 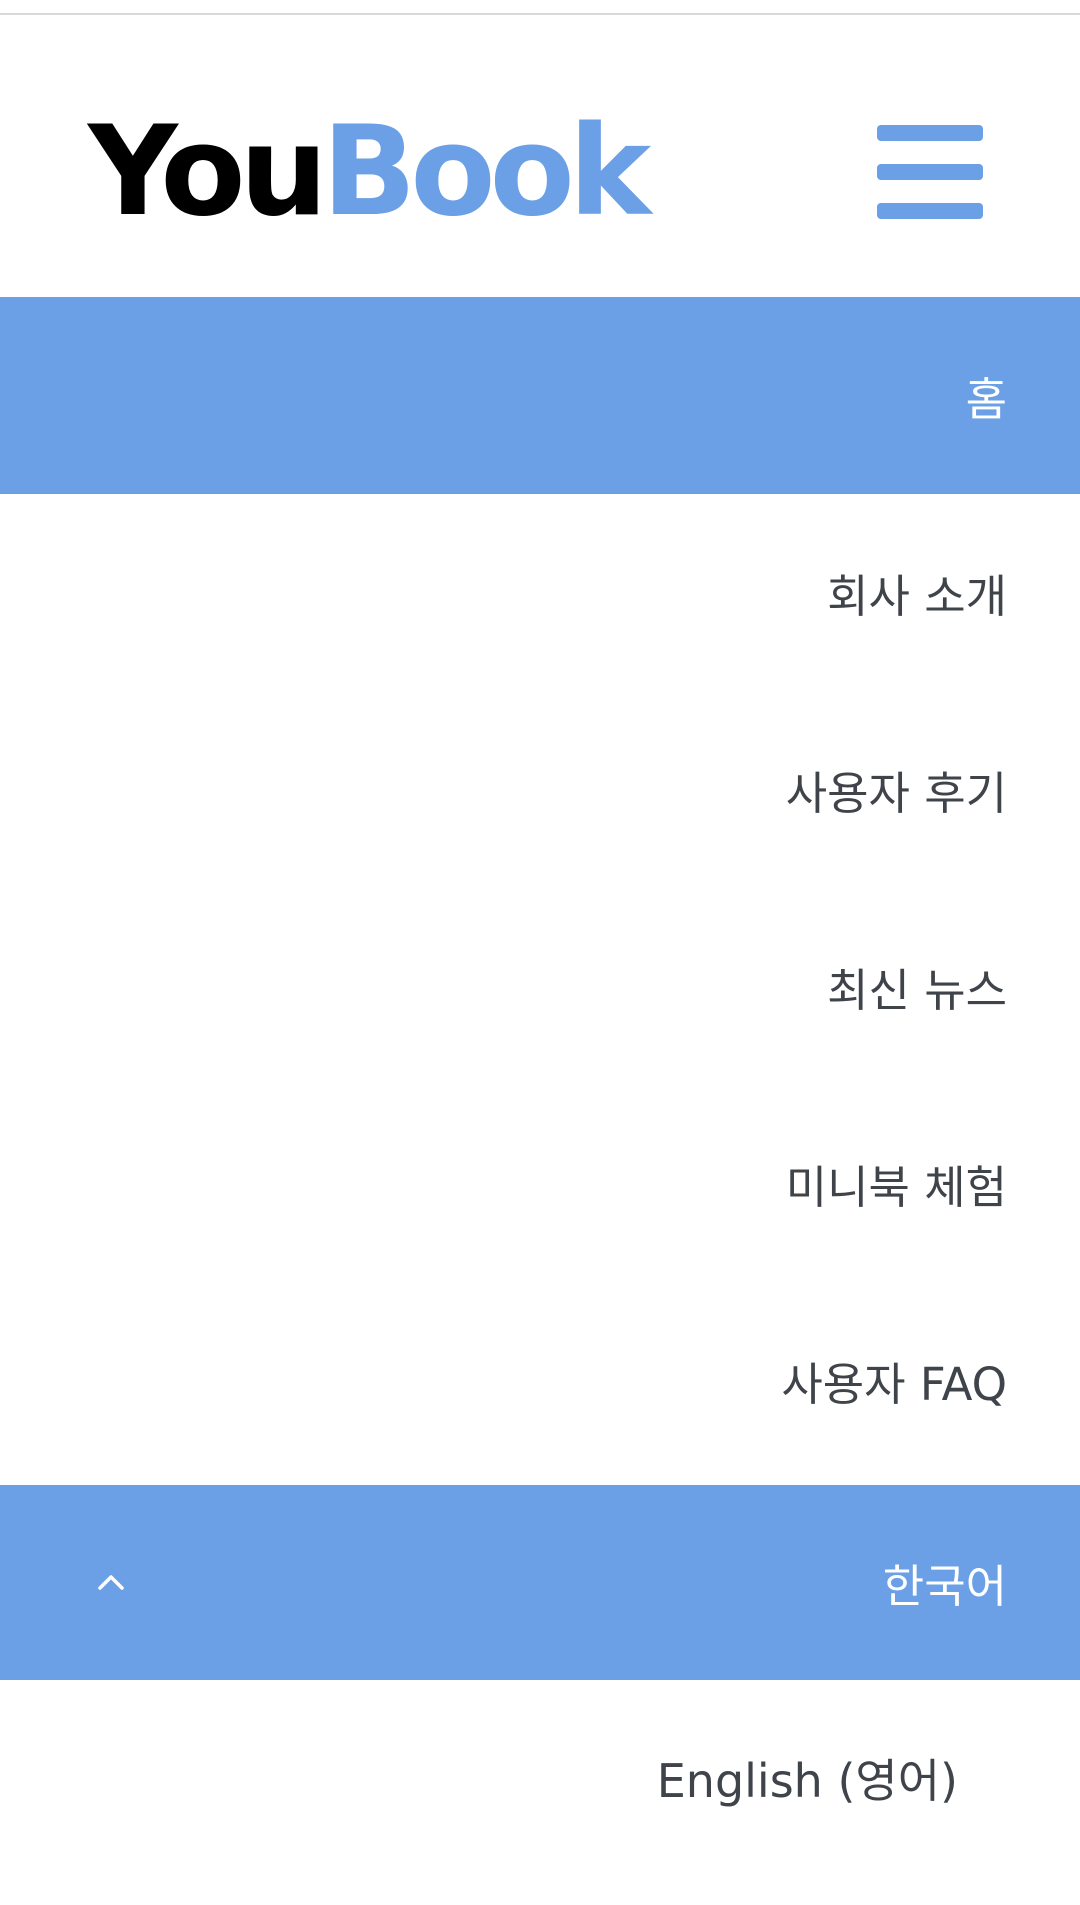 I want to click on nav-item-reviews: 사용자 후기, so click(x=540, y=789).